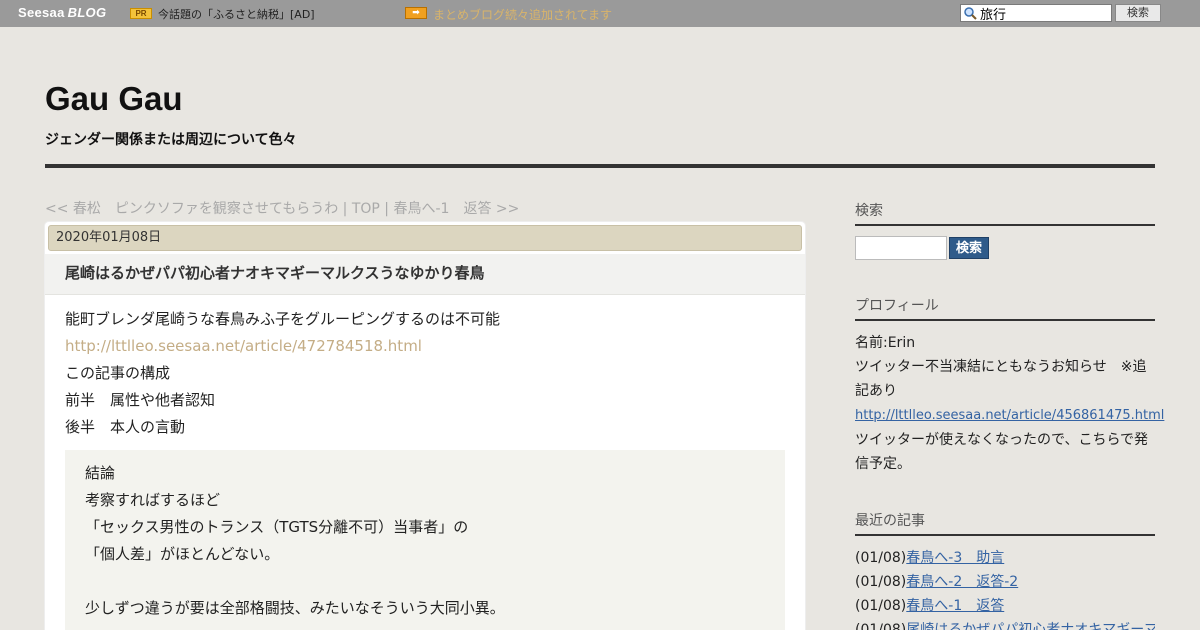  What do you see at coordinates (955, 558) in the screenshot?
I see `recent-article-link: 春鳥へ-3 助言` at bounding box center [955, 558].